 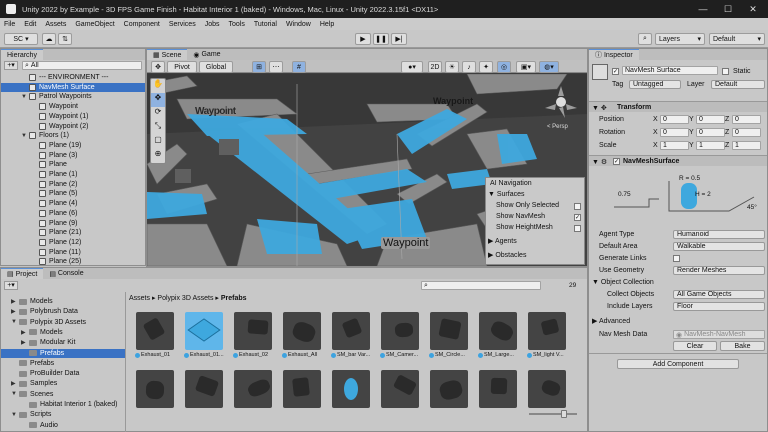 What do you see at coordinates (695, 346) in the screenshot?
I see `clear-button: Clear` at bounding box center [695, 346].